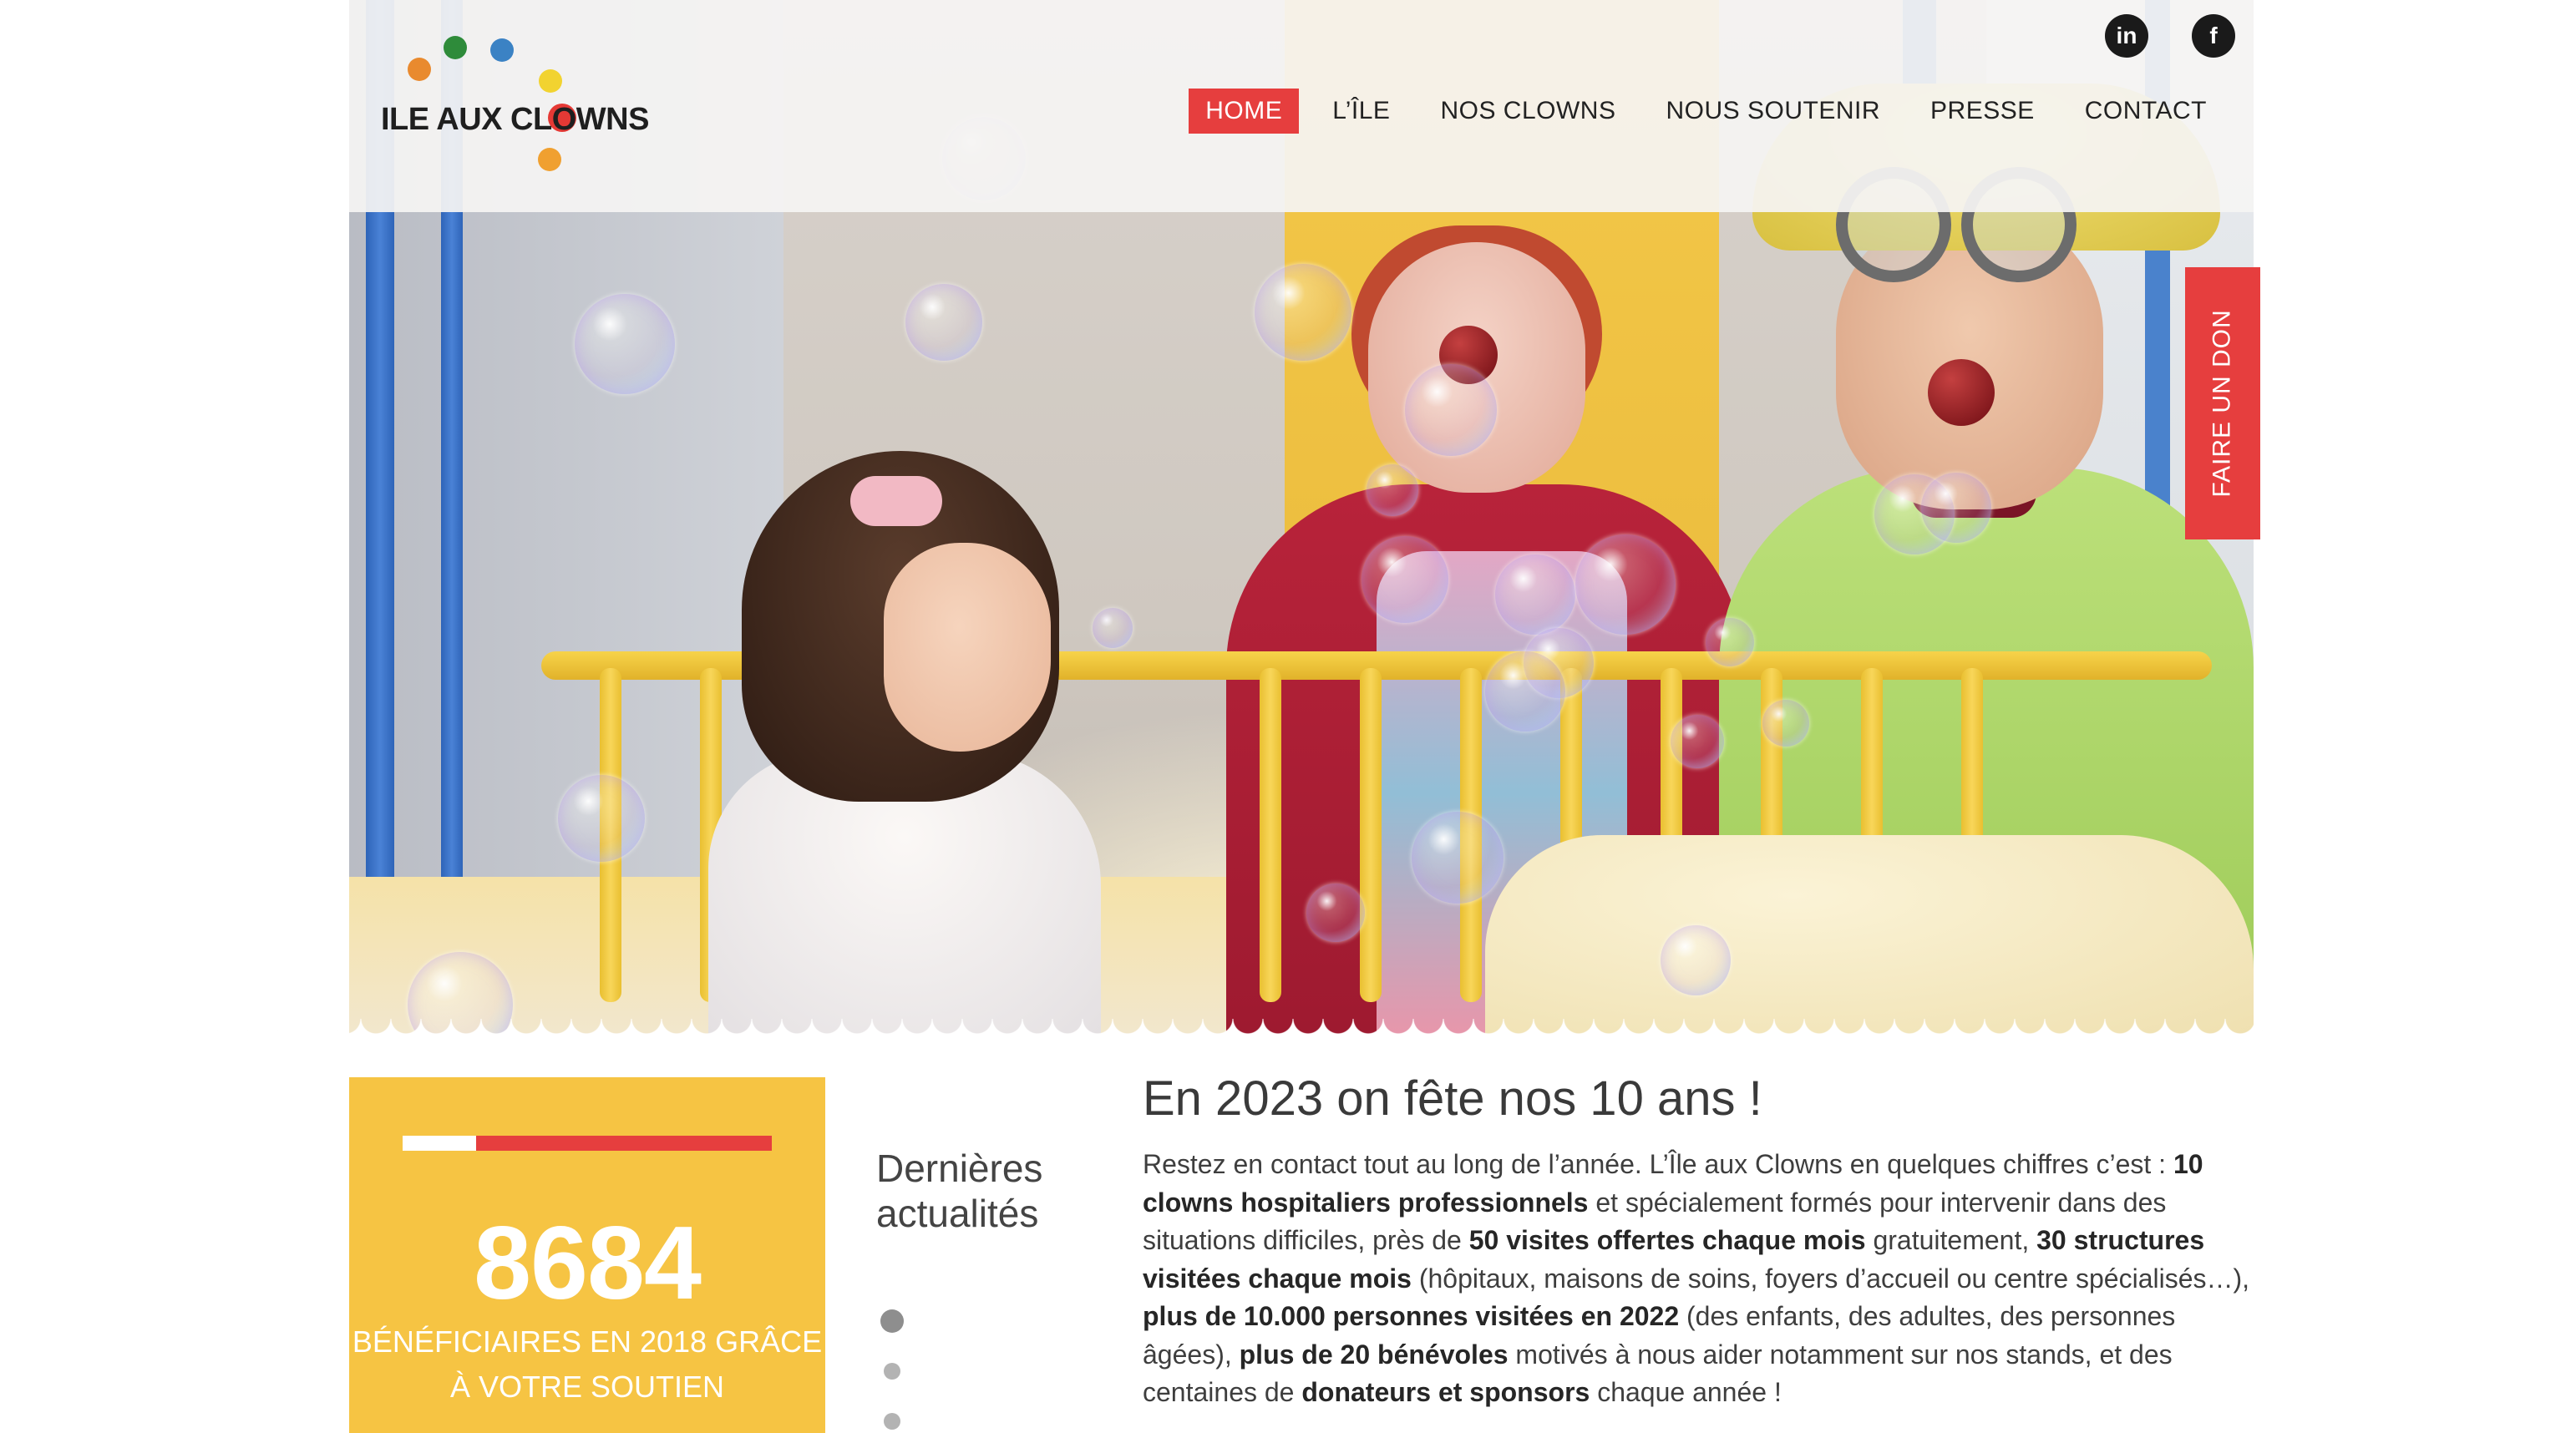 The width and height of the screenshot is (2576, 1433). What do you see at coordinates (1374, 1354) in the screenshot?
I see `article-highlight: plus de 20 bénévoles` at bounding box center [1374, 1354].